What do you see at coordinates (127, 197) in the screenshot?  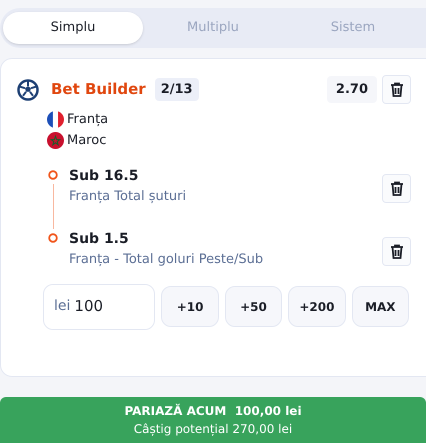 I see `selection-market: Franța Total șuturi` at bounding box center [127, 197].